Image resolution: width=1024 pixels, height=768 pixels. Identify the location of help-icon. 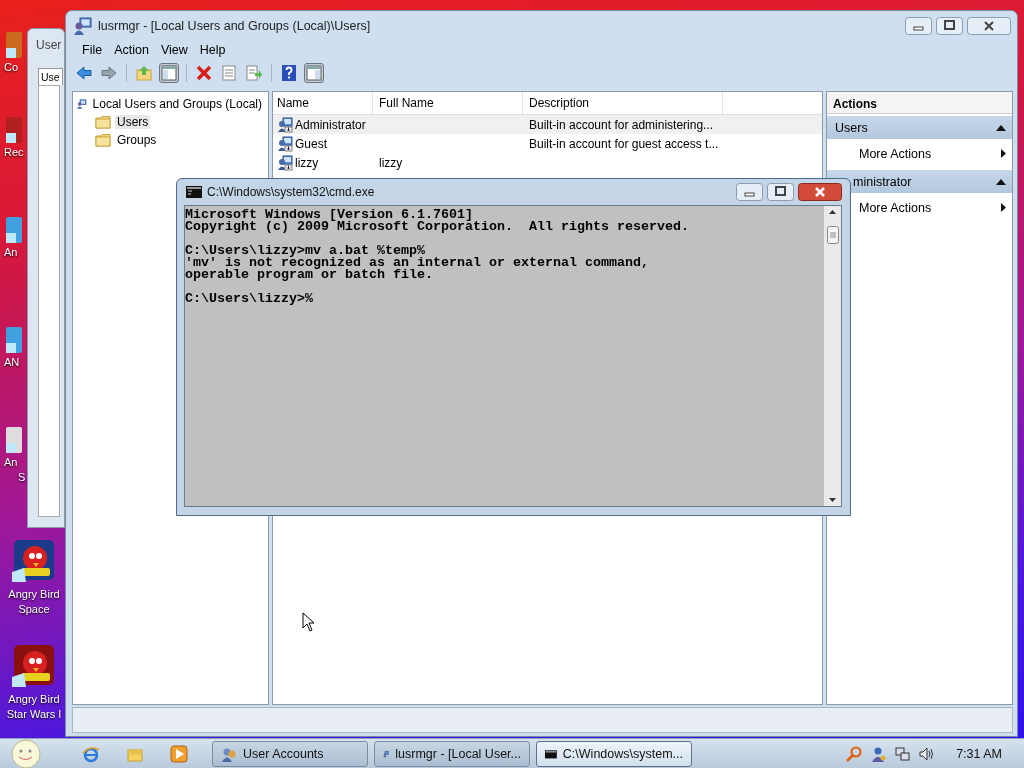
(289, 73).